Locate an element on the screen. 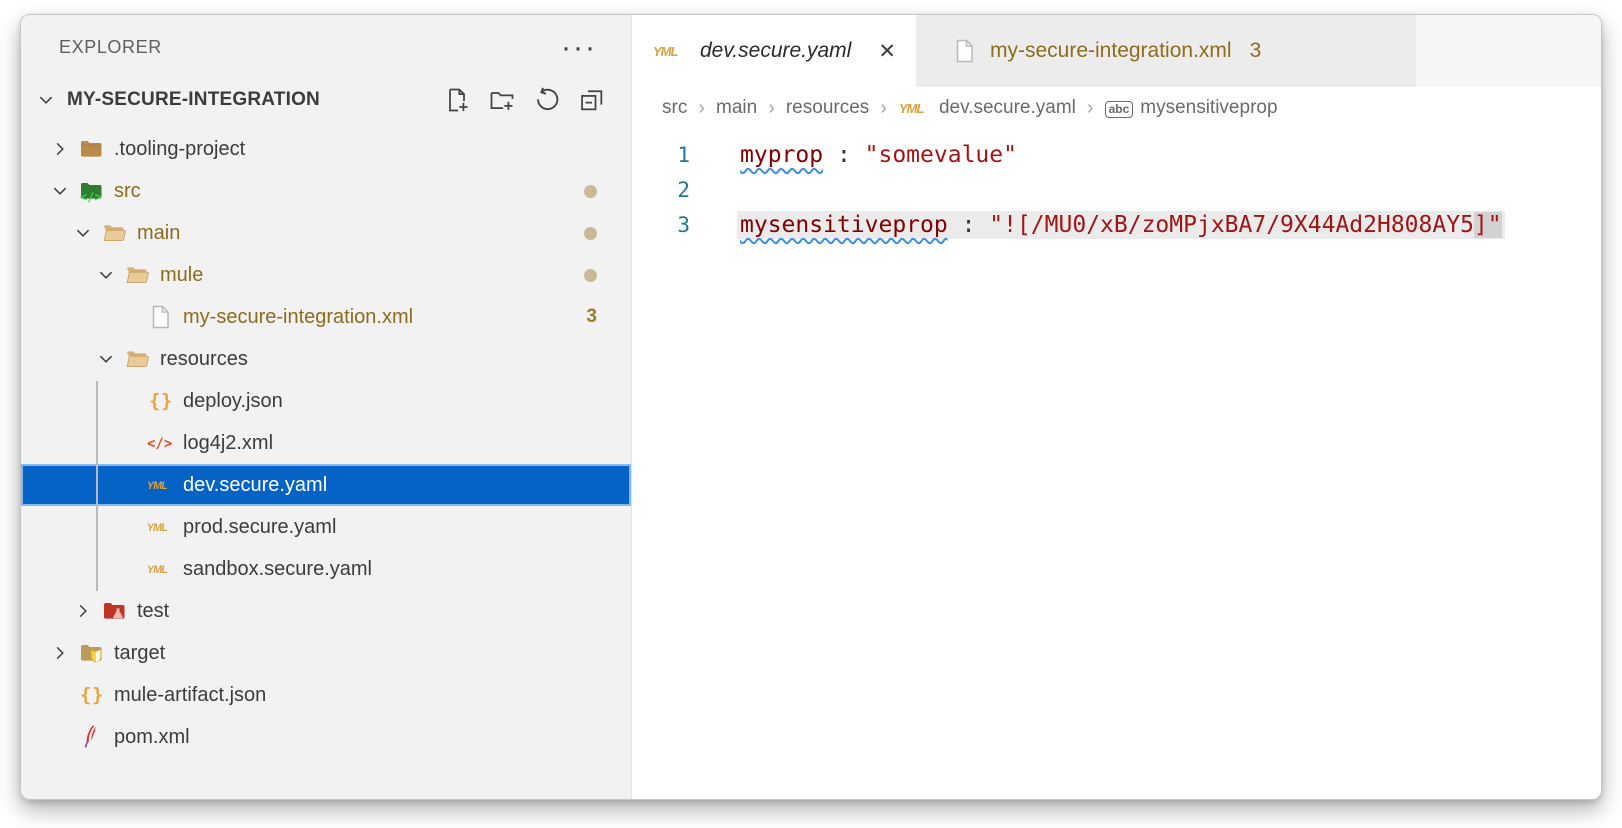 The image size is (1622, 828). new-file-icon is located at coordinates (457, 100).